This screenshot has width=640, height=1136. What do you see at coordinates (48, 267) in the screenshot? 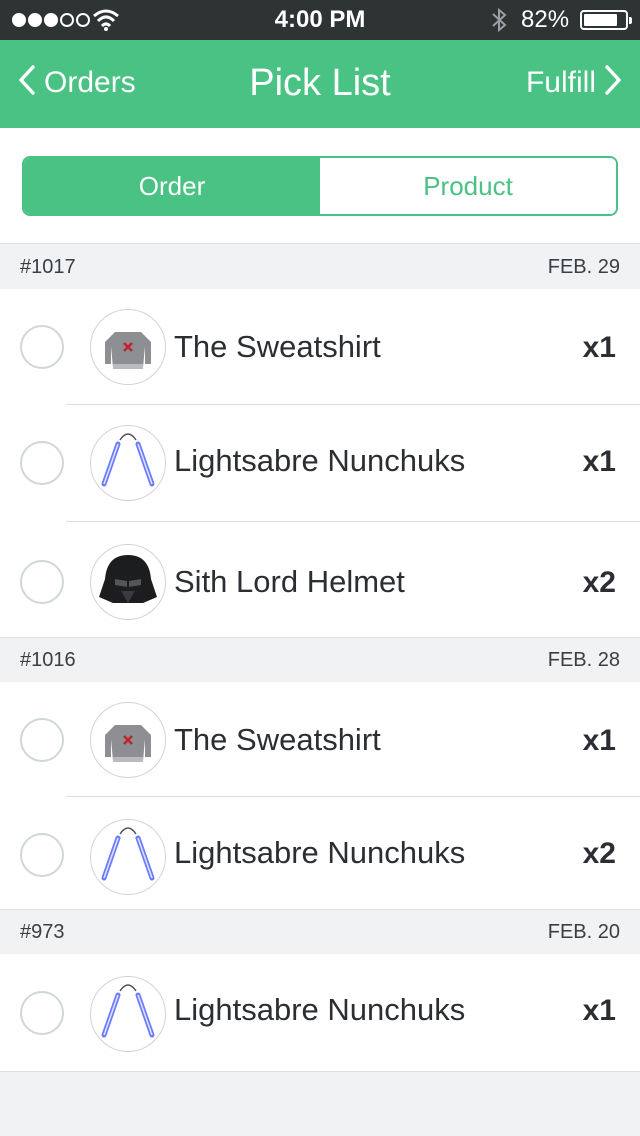
I see `order-number: #1017` at bounding box center [48, 267].